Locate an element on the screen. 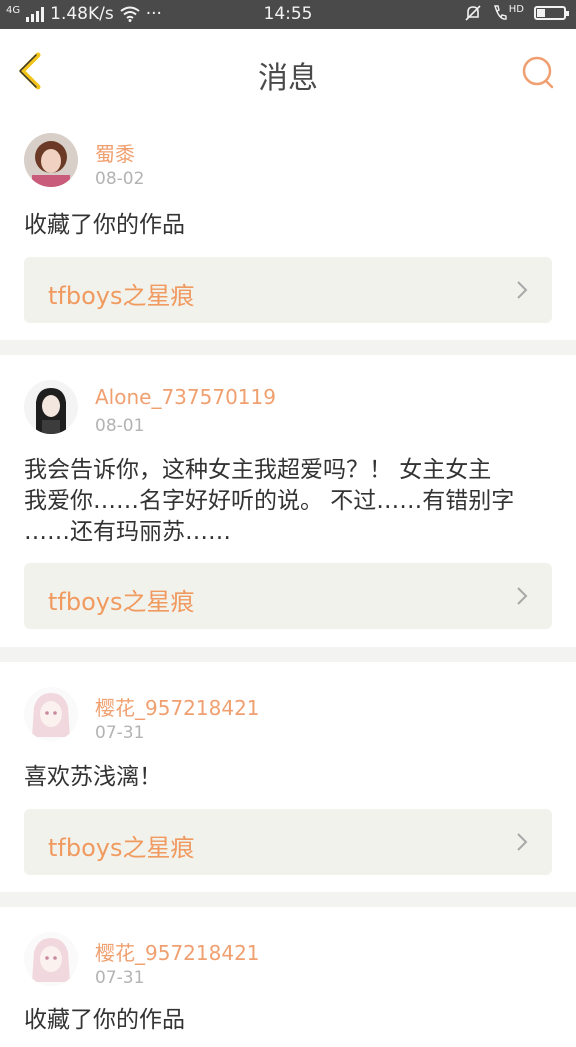 The width and height of the screenshot is (576, 1047). top-nav-bar: 消息 is located at coordinates (288, 69).